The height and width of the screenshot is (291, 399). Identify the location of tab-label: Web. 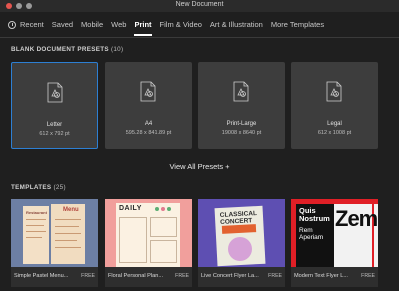
(119, 24).